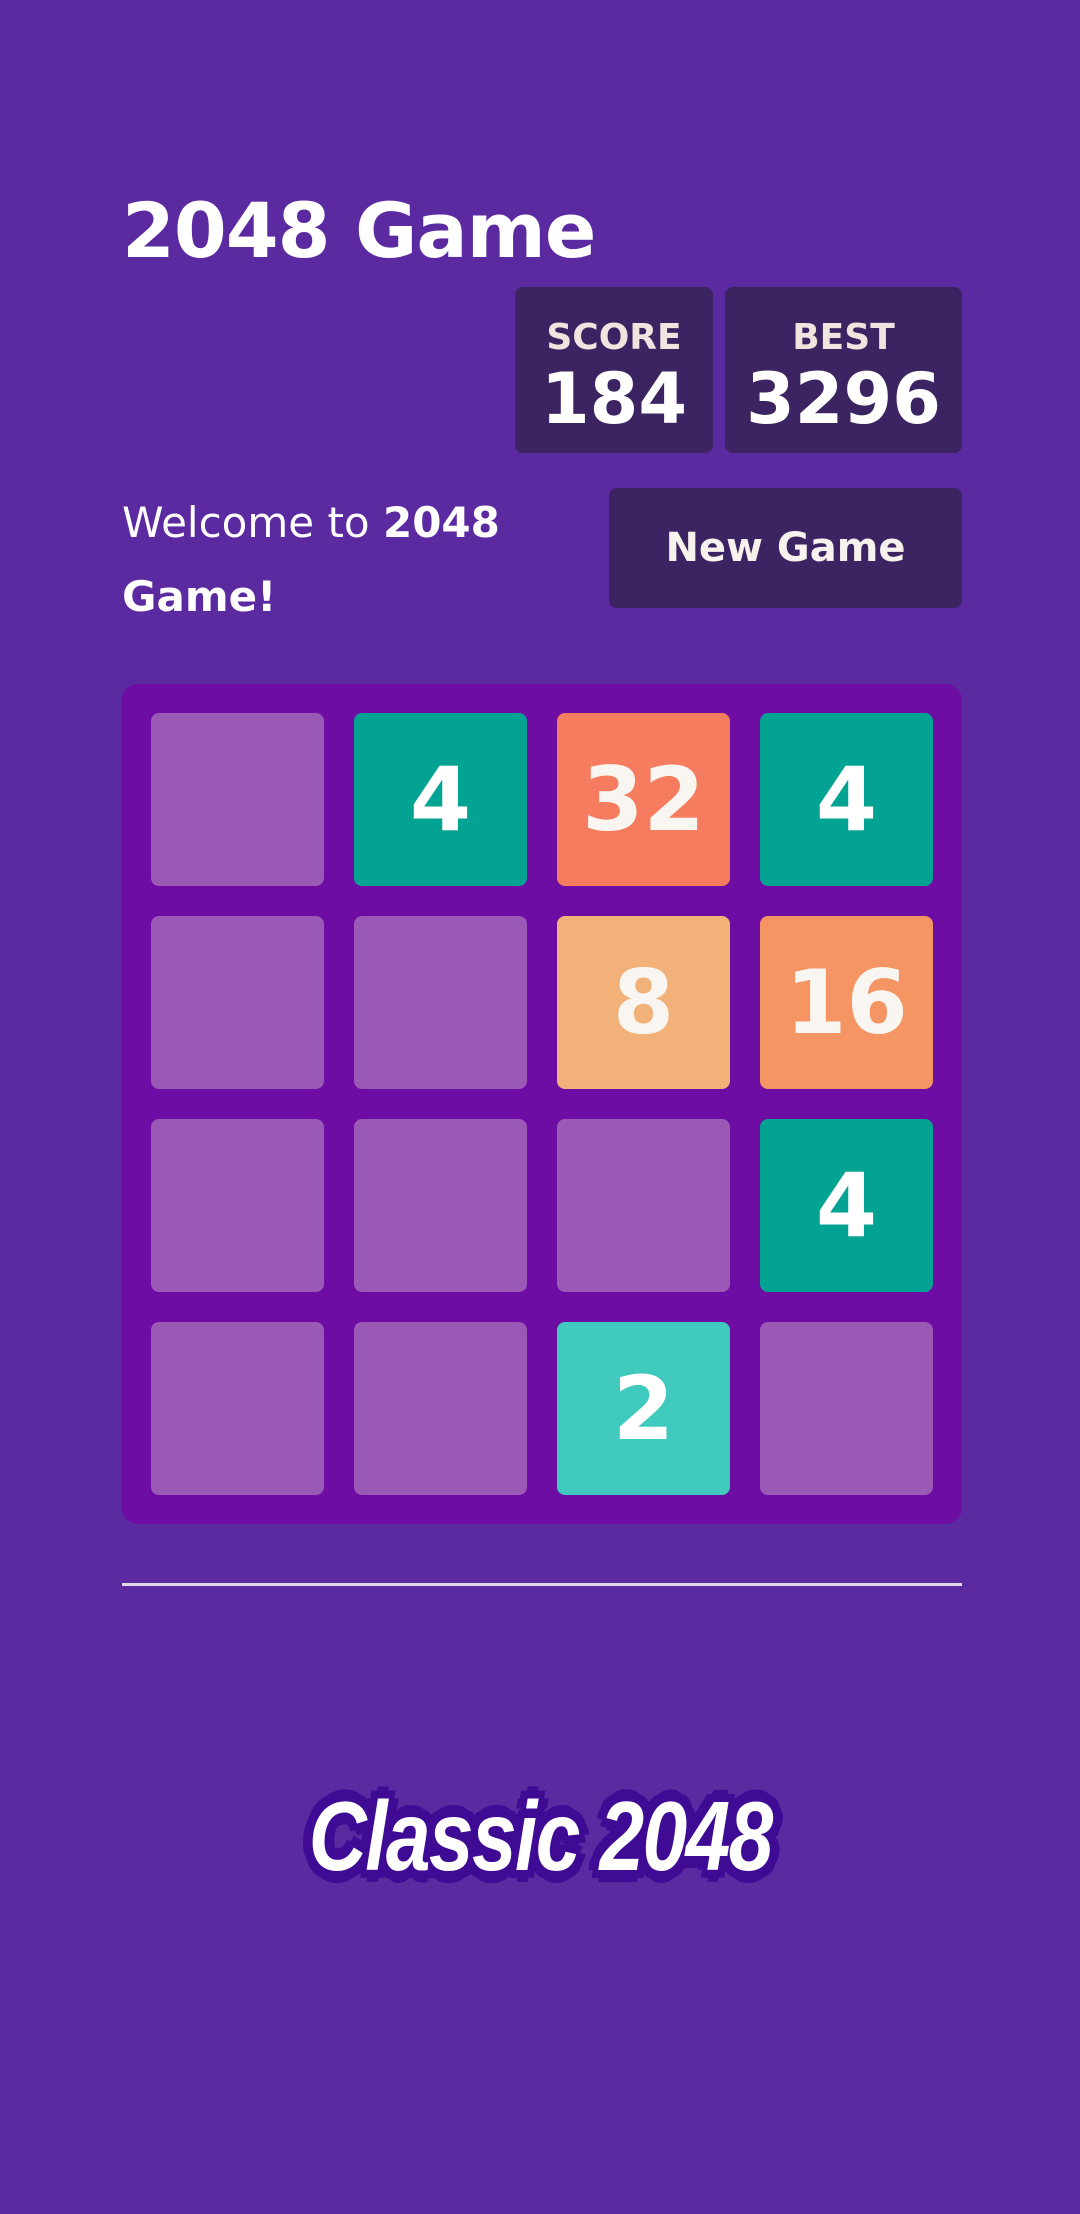  I want to click on score-box: SCORE 184, so click(614, 370).